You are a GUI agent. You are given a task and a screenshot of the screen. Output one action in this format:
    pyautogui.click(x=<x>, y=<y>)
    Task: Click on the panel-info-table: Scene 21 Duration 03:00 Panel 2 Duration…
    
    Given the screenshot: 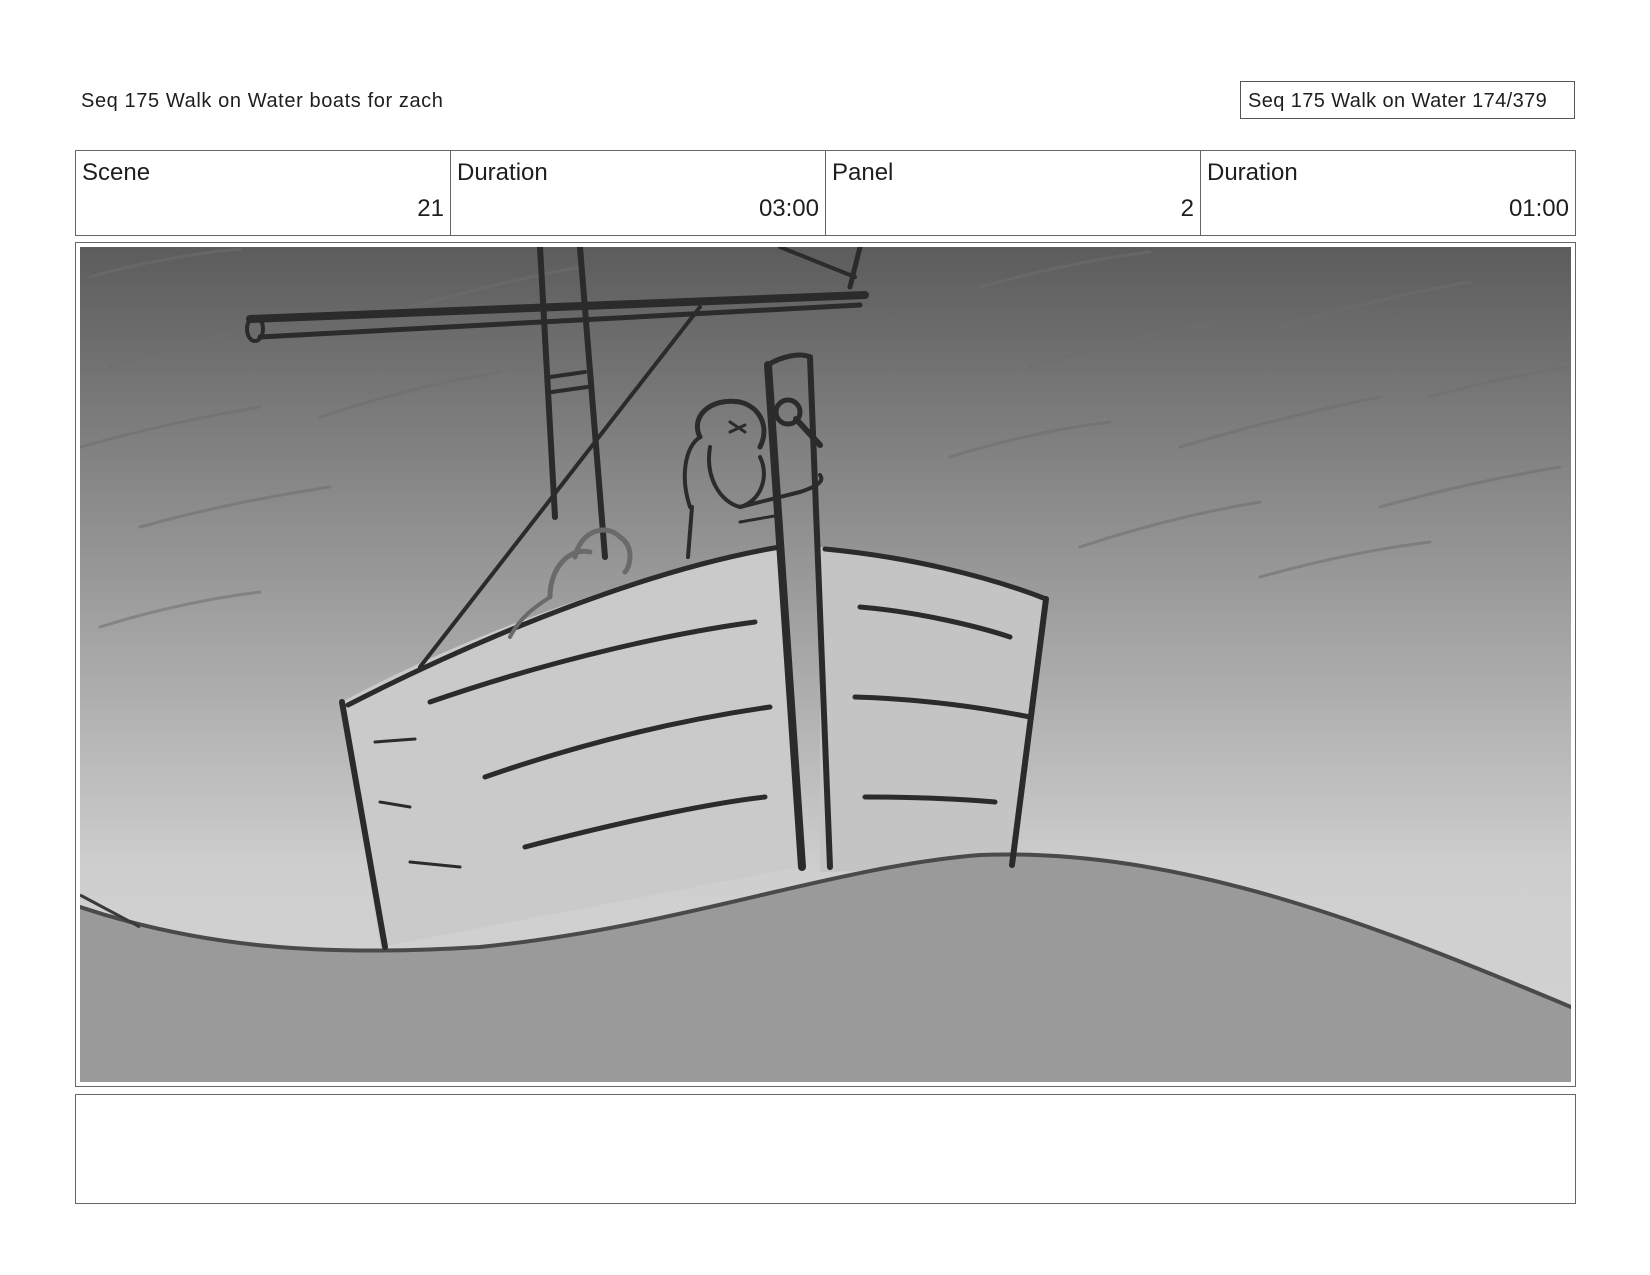 What is the action you would take?
    pyautogui.click(x=825, y=193)
    